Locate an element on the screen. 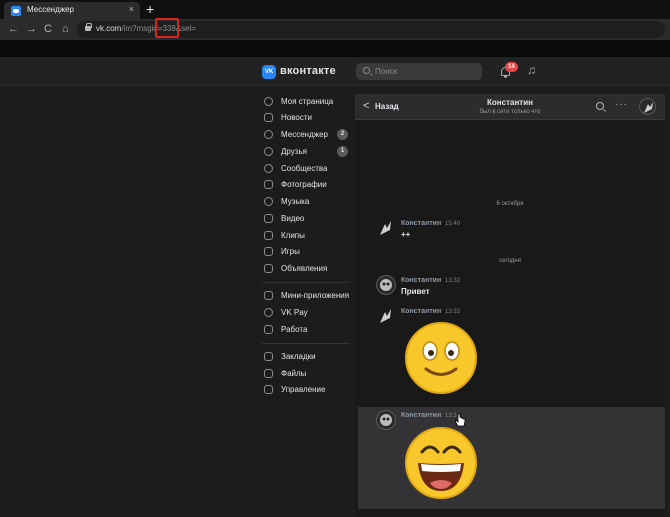 This screenshot has width=670, height=517. vk-messenger-favicon-icon is located at coordinates (16, 11).